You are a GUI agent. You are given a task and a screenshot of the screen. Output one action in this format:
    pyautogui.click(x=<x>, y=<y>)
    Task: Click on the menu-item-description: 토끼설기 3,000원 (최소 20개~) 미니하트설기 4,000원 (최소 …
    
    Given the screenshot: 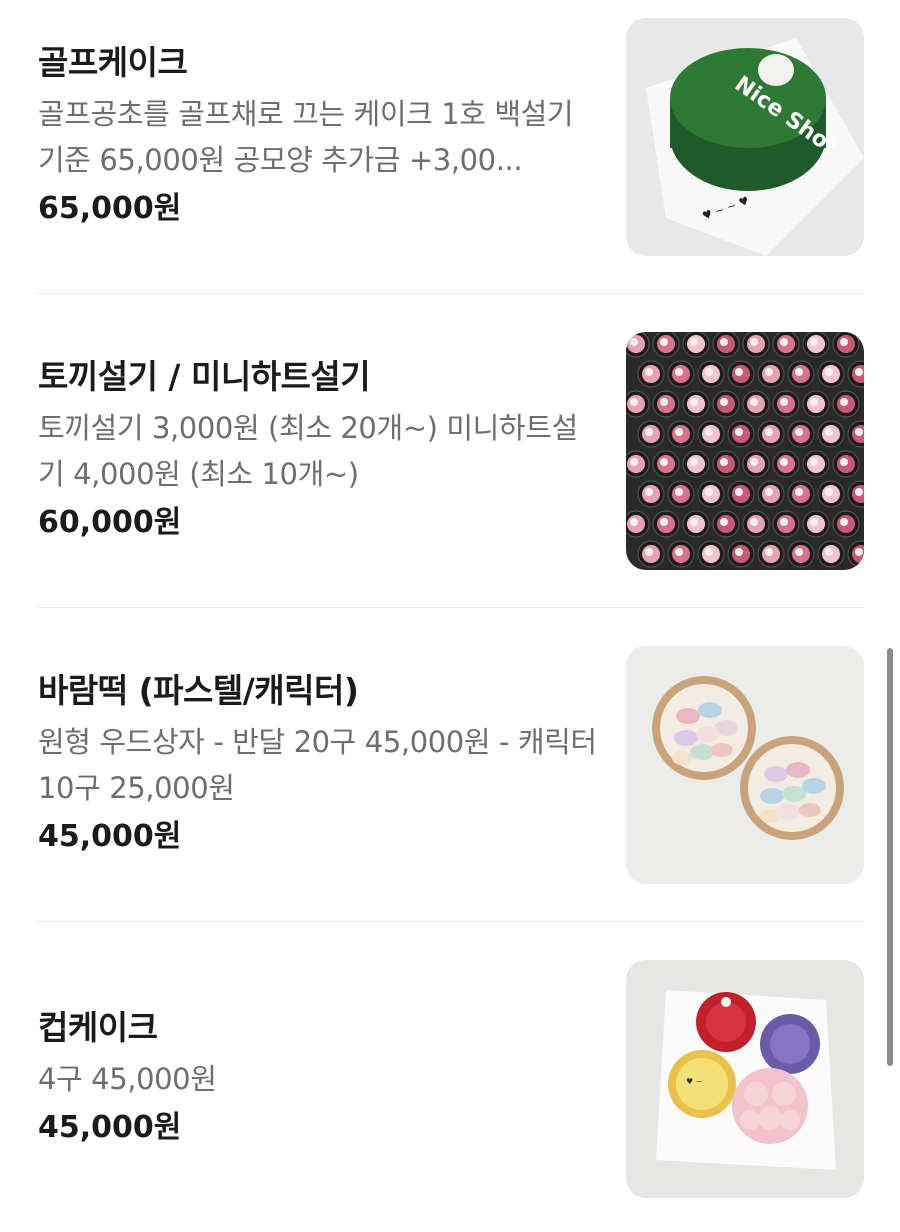 What is the action you would take?
    pyautogui.click(x=308, y=451)
    